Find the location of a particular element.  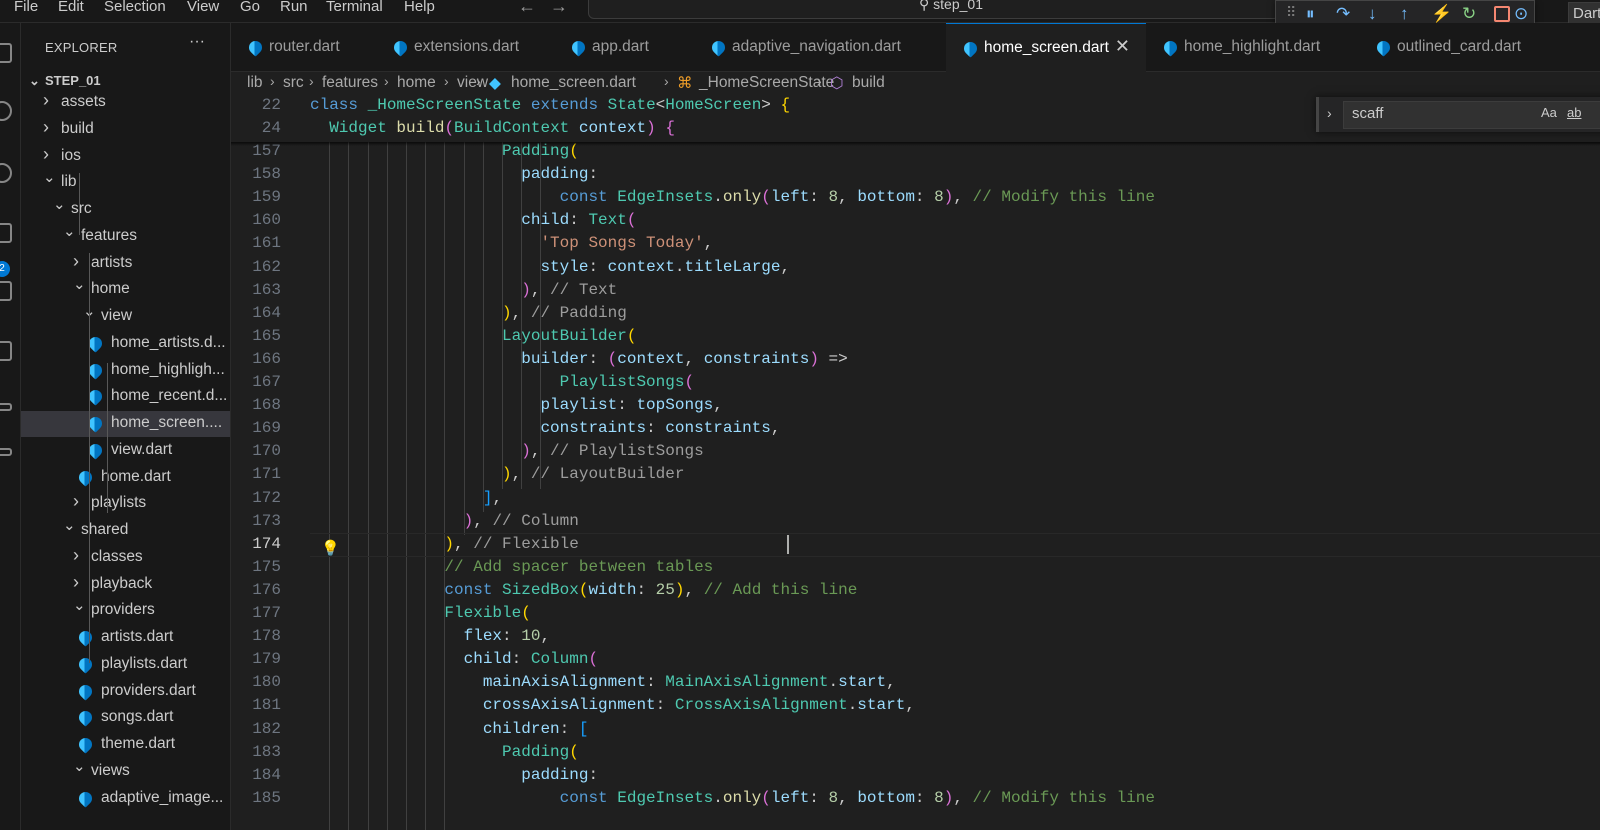

breadcrumb-item: src is located at coordinates (293, 83).